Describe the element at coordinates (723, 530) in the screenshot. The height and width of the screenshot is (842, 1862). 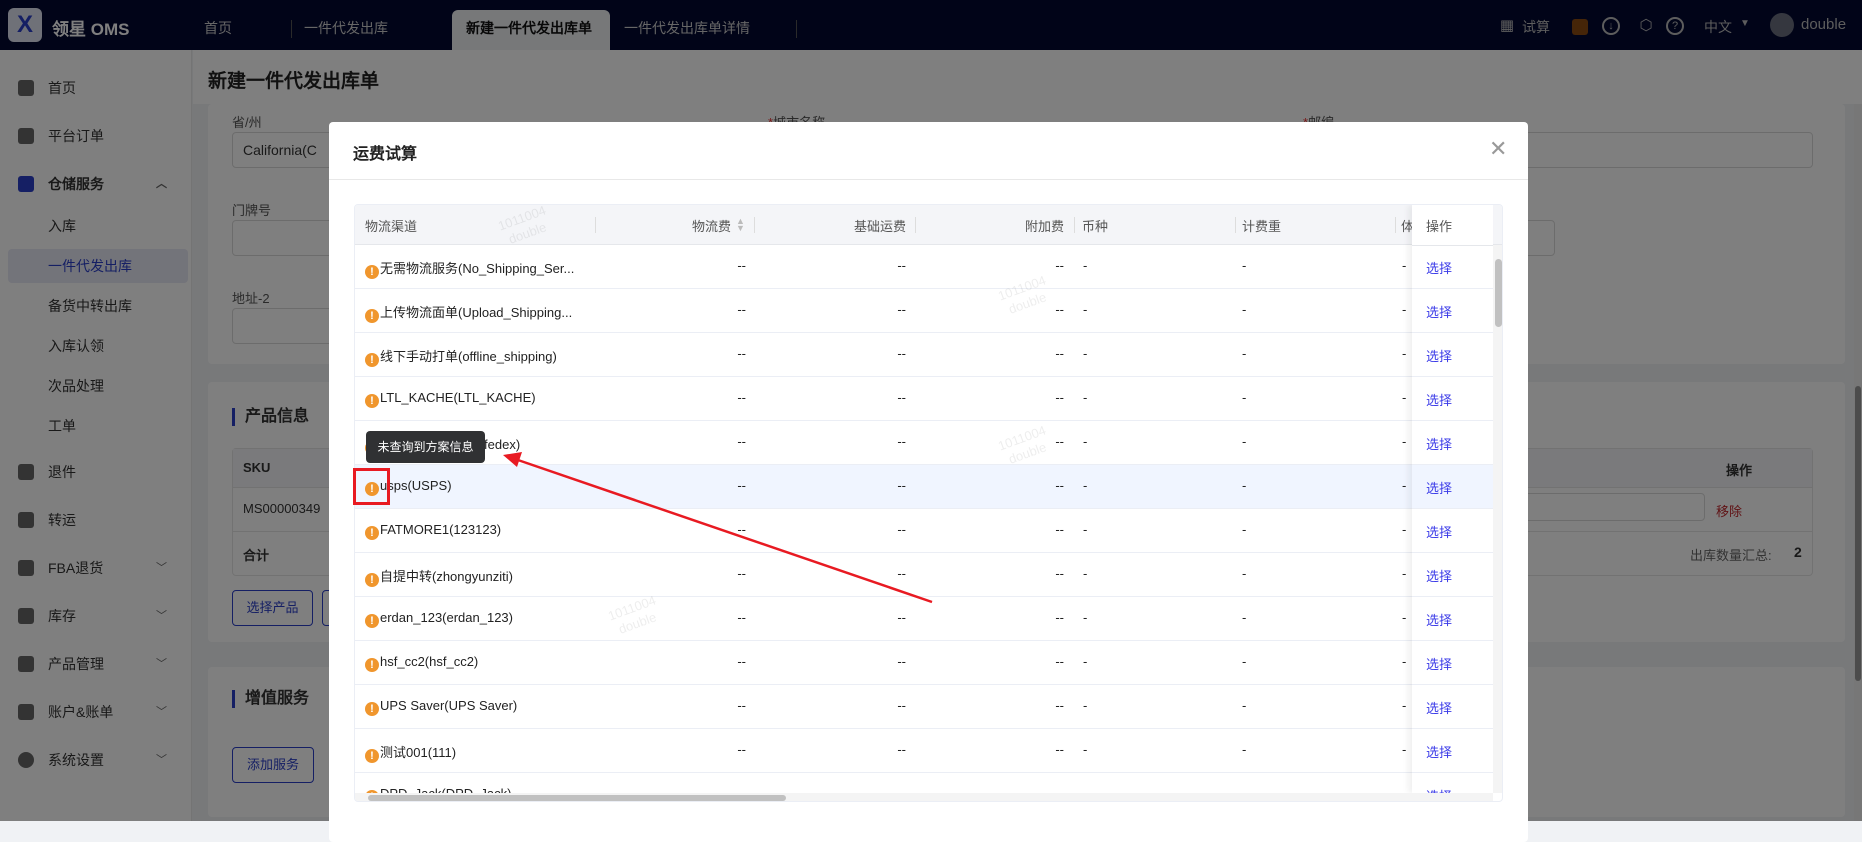
I see `arrow-line` at that location.